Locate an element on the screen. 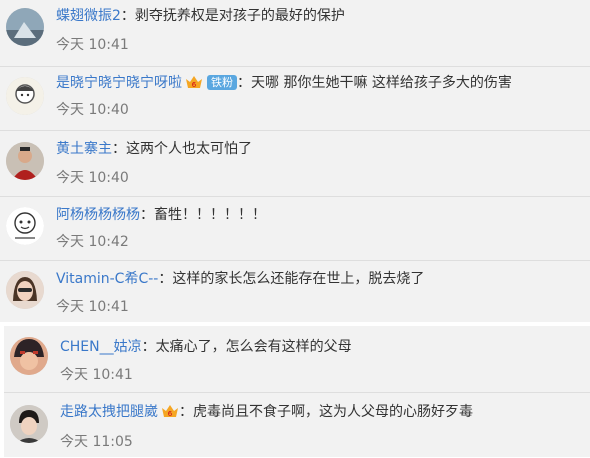 The height and width of the screenshot is (458, 590). comment-username: Vitamin-C希C-- is located at coordinates (107, 279).